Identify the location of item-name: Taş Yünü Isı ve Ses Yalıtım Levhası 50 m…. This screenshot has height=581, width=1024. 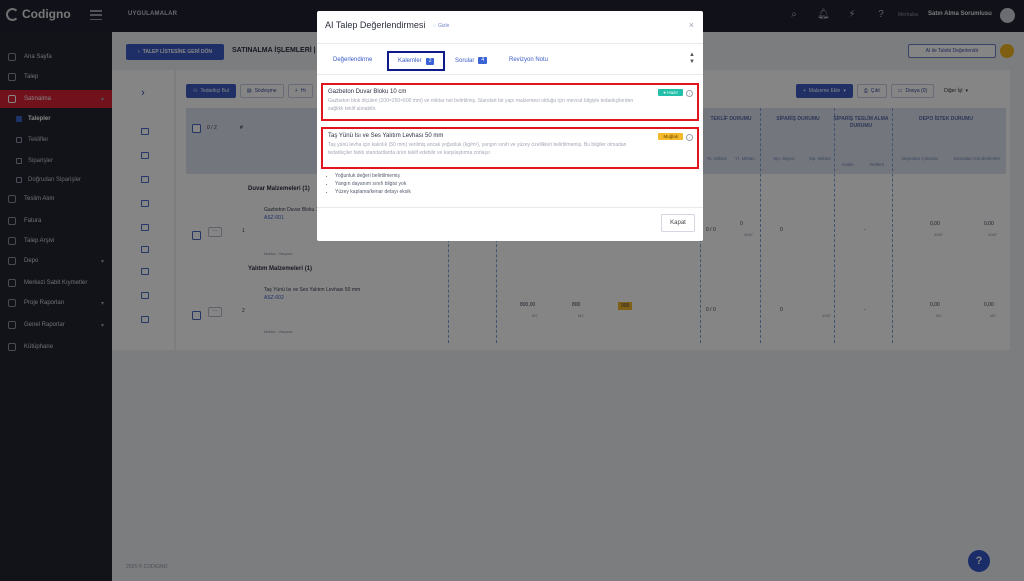
(386, 136).